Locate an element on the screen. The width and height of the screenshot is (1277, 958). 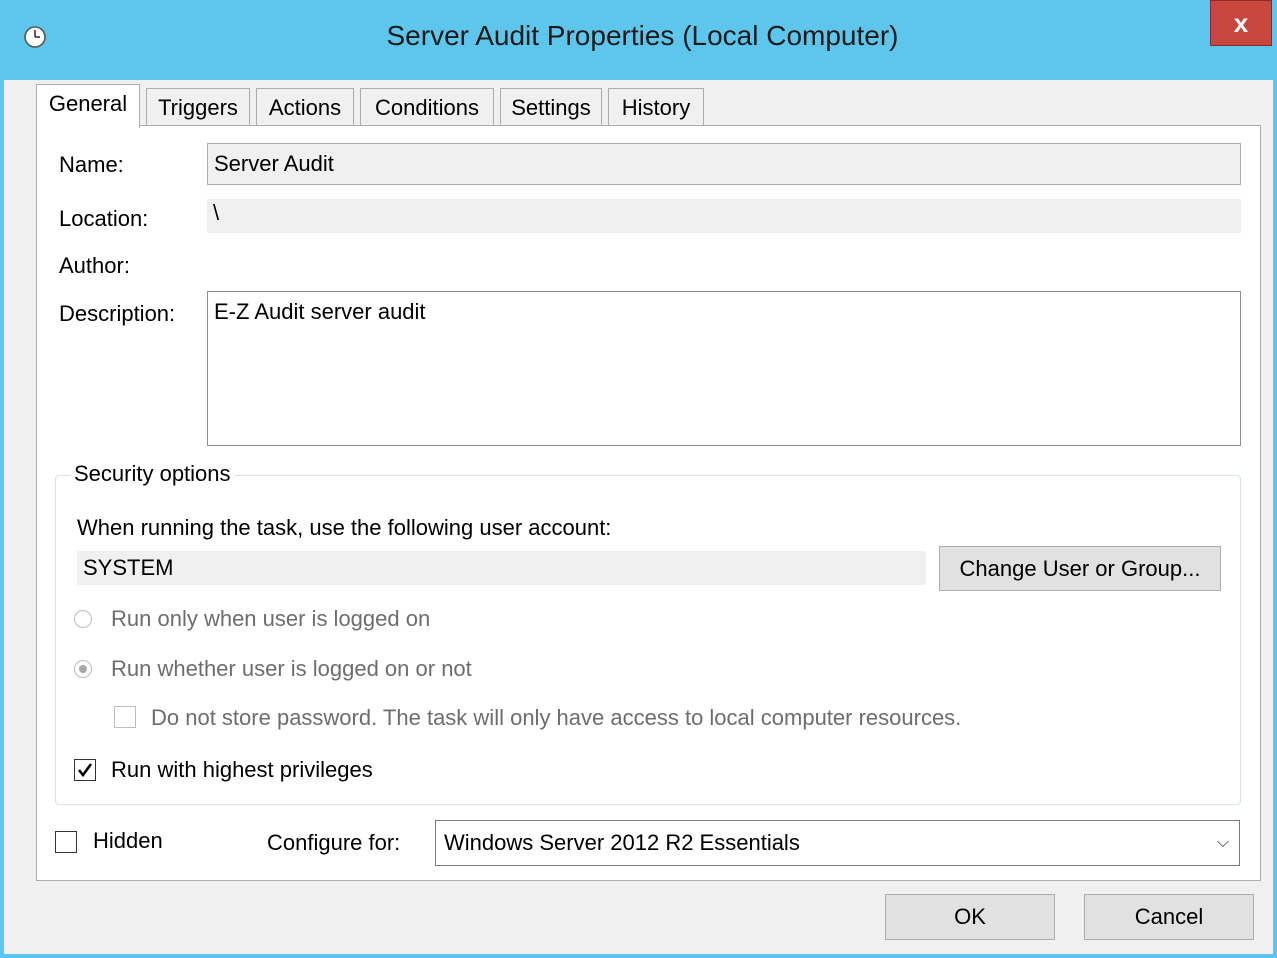
chevron-down-icon: ⌵ is located at coordinates (1222, 842).